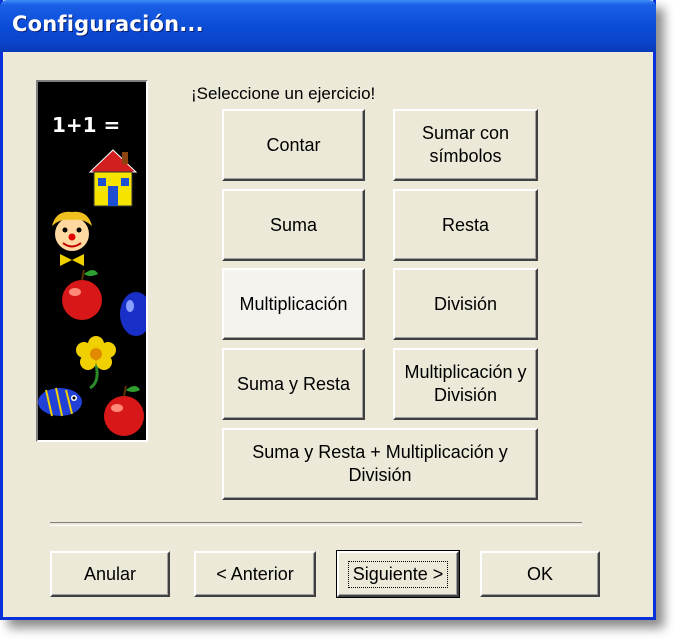 This screenshot has width=680, height=644. What do you see at coordinates (293, 225) in the screenshot?
I see `exercise-suma-button: Suma` at bounding box center [293, 225].